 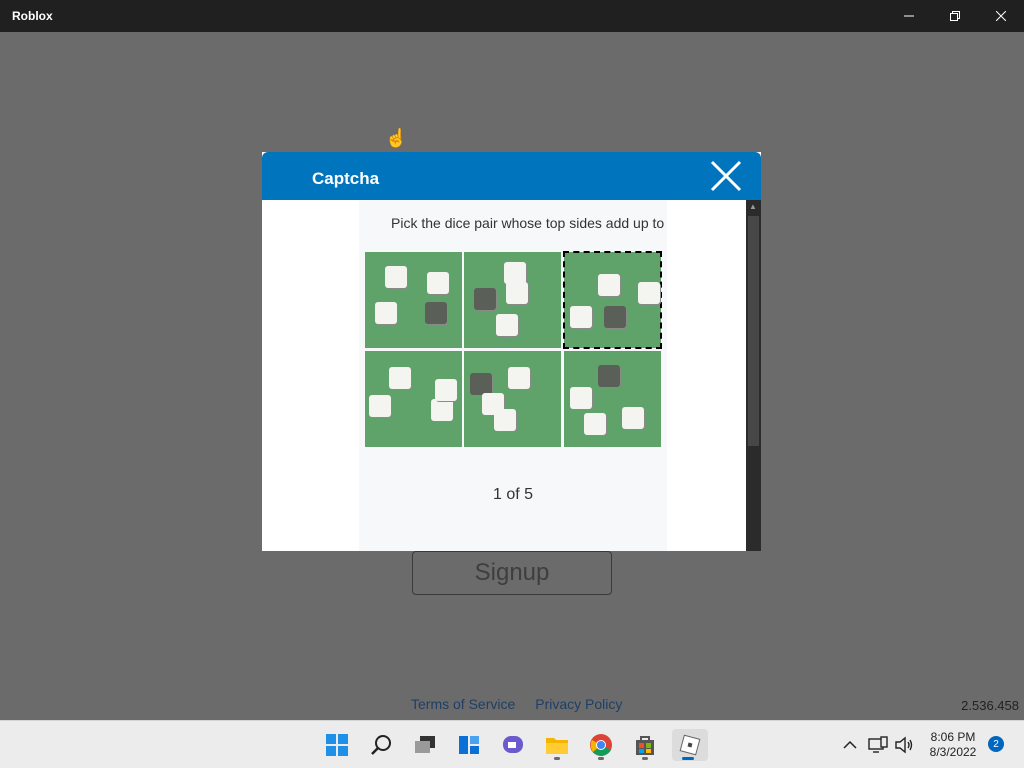 I want to click on privacy-policy-link: Privacy Policy, so click(x=578, y=704).